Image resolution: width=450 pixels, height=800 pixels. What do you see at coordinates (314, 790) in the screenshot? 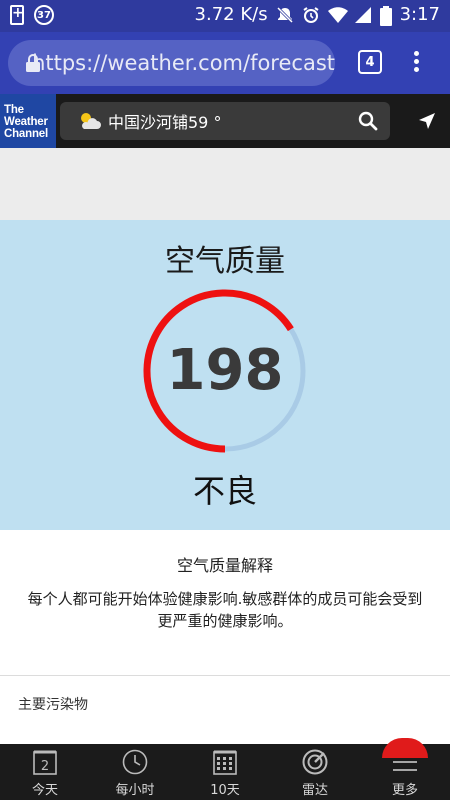
I see `nav-radar-label: 雷达` at bounding box center [314, 790].